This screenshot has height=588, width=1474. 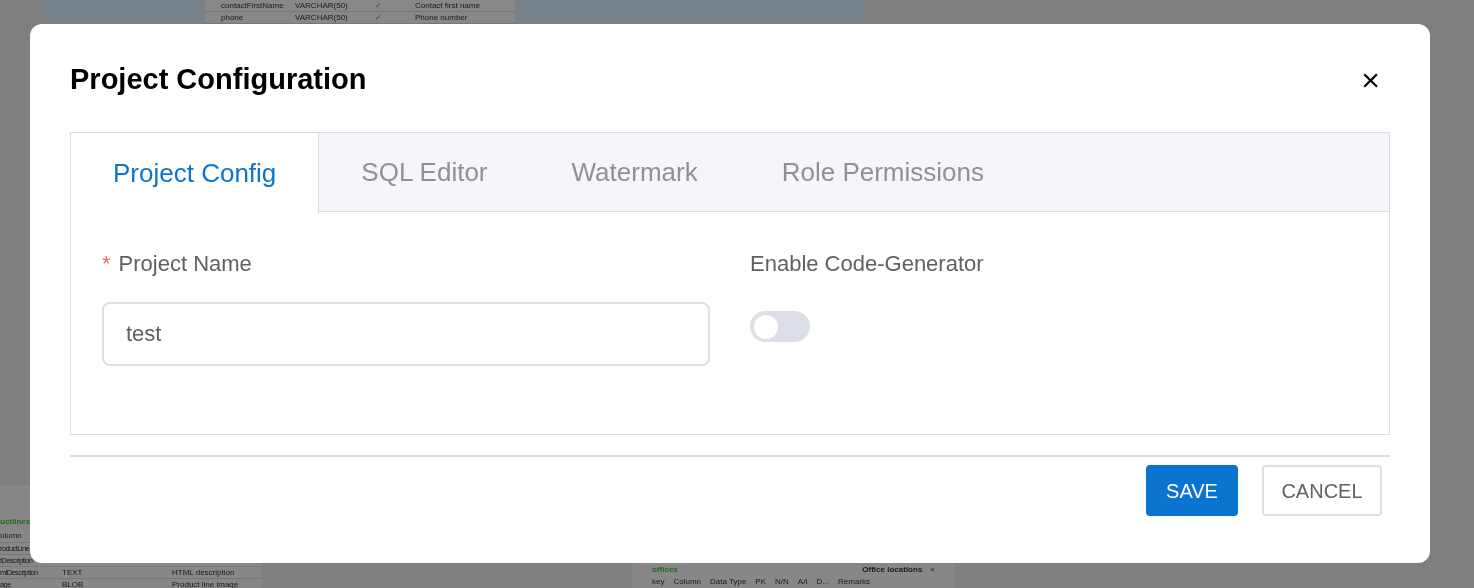 I want to click on column-header: Data Type, so click(x=728, y=582).